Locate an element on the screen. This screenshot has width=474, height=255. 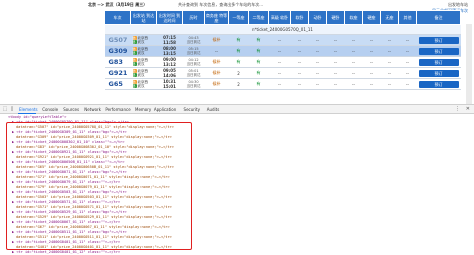
column-header: 出发时间 到达时间 is located at coordinates (169, 17).